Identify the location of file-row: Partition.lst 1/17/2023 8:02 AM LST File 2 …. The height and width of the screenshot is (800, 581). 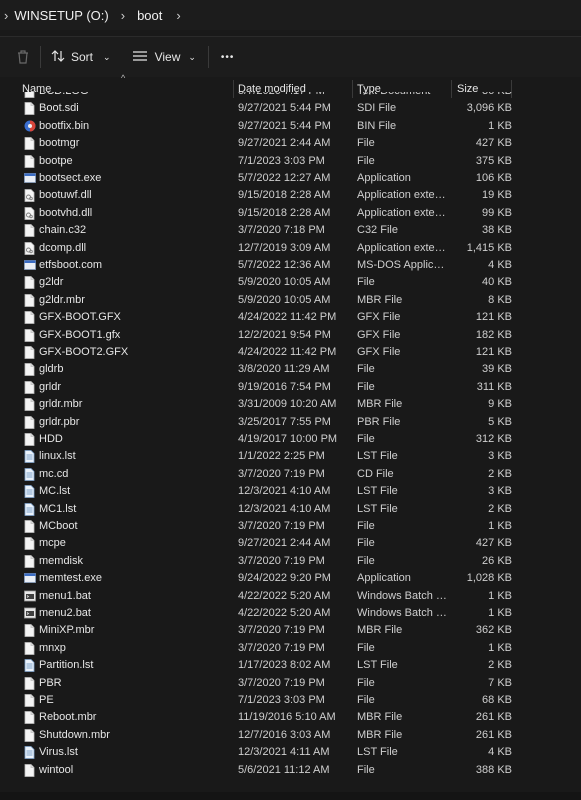
(290, 665).